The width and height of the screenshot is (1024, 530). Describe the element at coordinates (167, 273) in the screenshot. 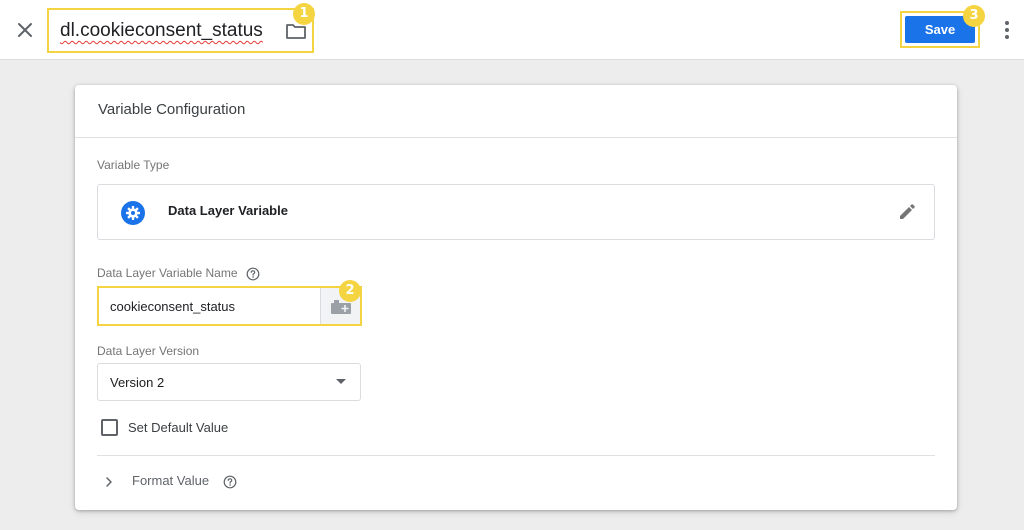

I see `dlv-name-label: Data Layer Variable Name` at that location.